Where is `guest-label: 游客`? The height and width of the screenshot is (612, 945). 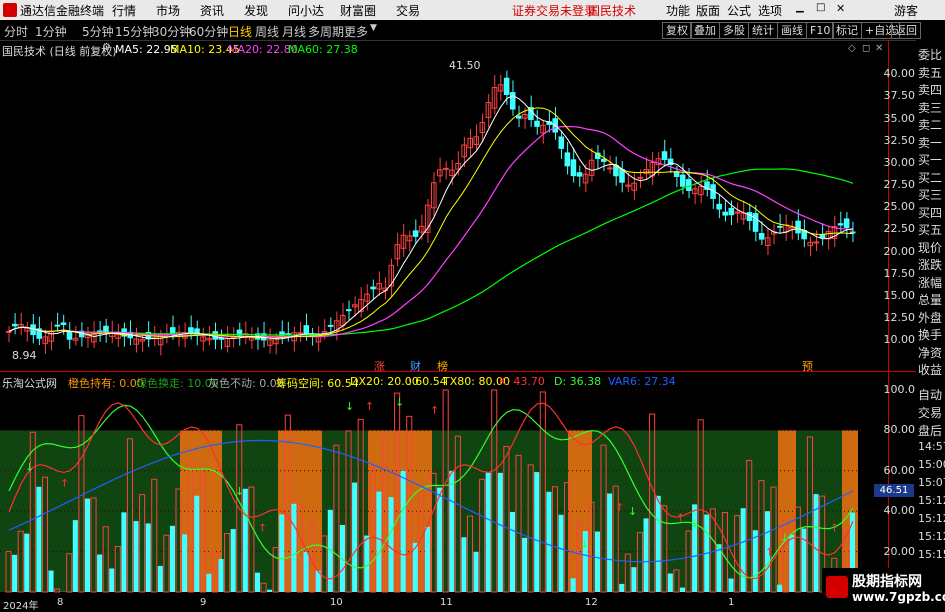
guest-label: 游客 is located at coordinates (906, 10).